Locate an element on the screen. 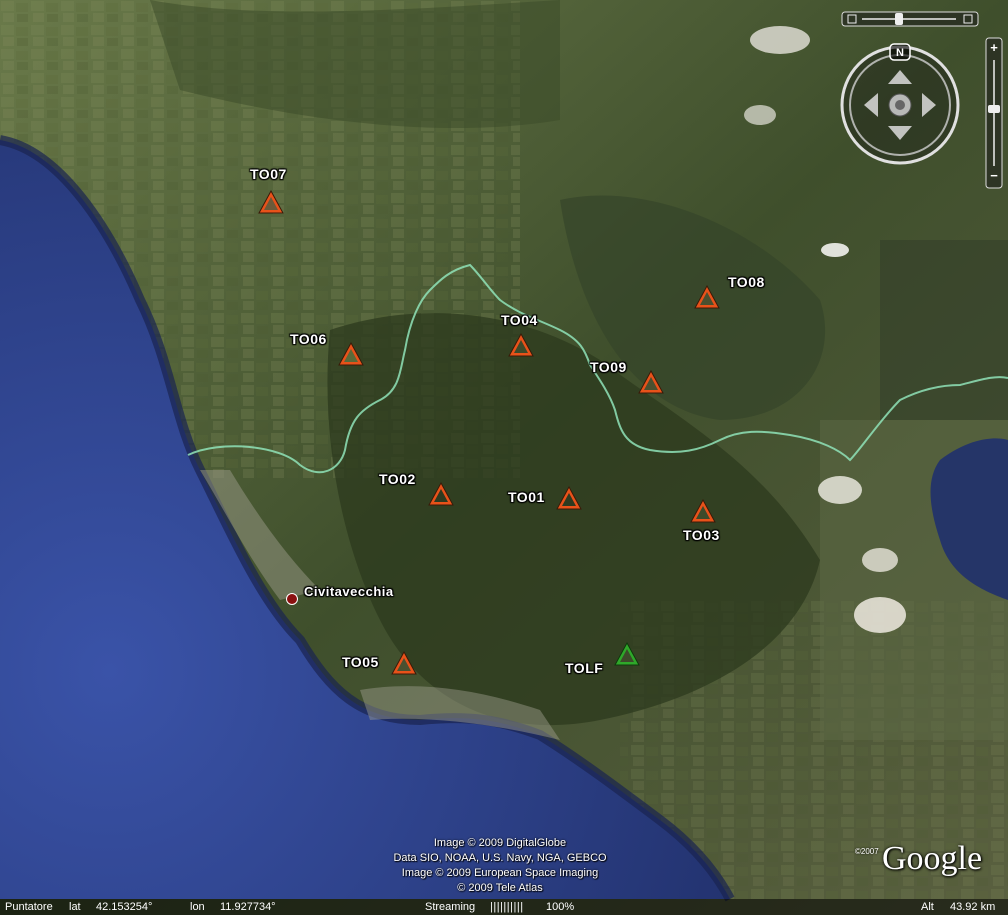 The height and width of the screenshot is (915, 1008). navigation-controls: N + − is located at coordinates (918, 103).